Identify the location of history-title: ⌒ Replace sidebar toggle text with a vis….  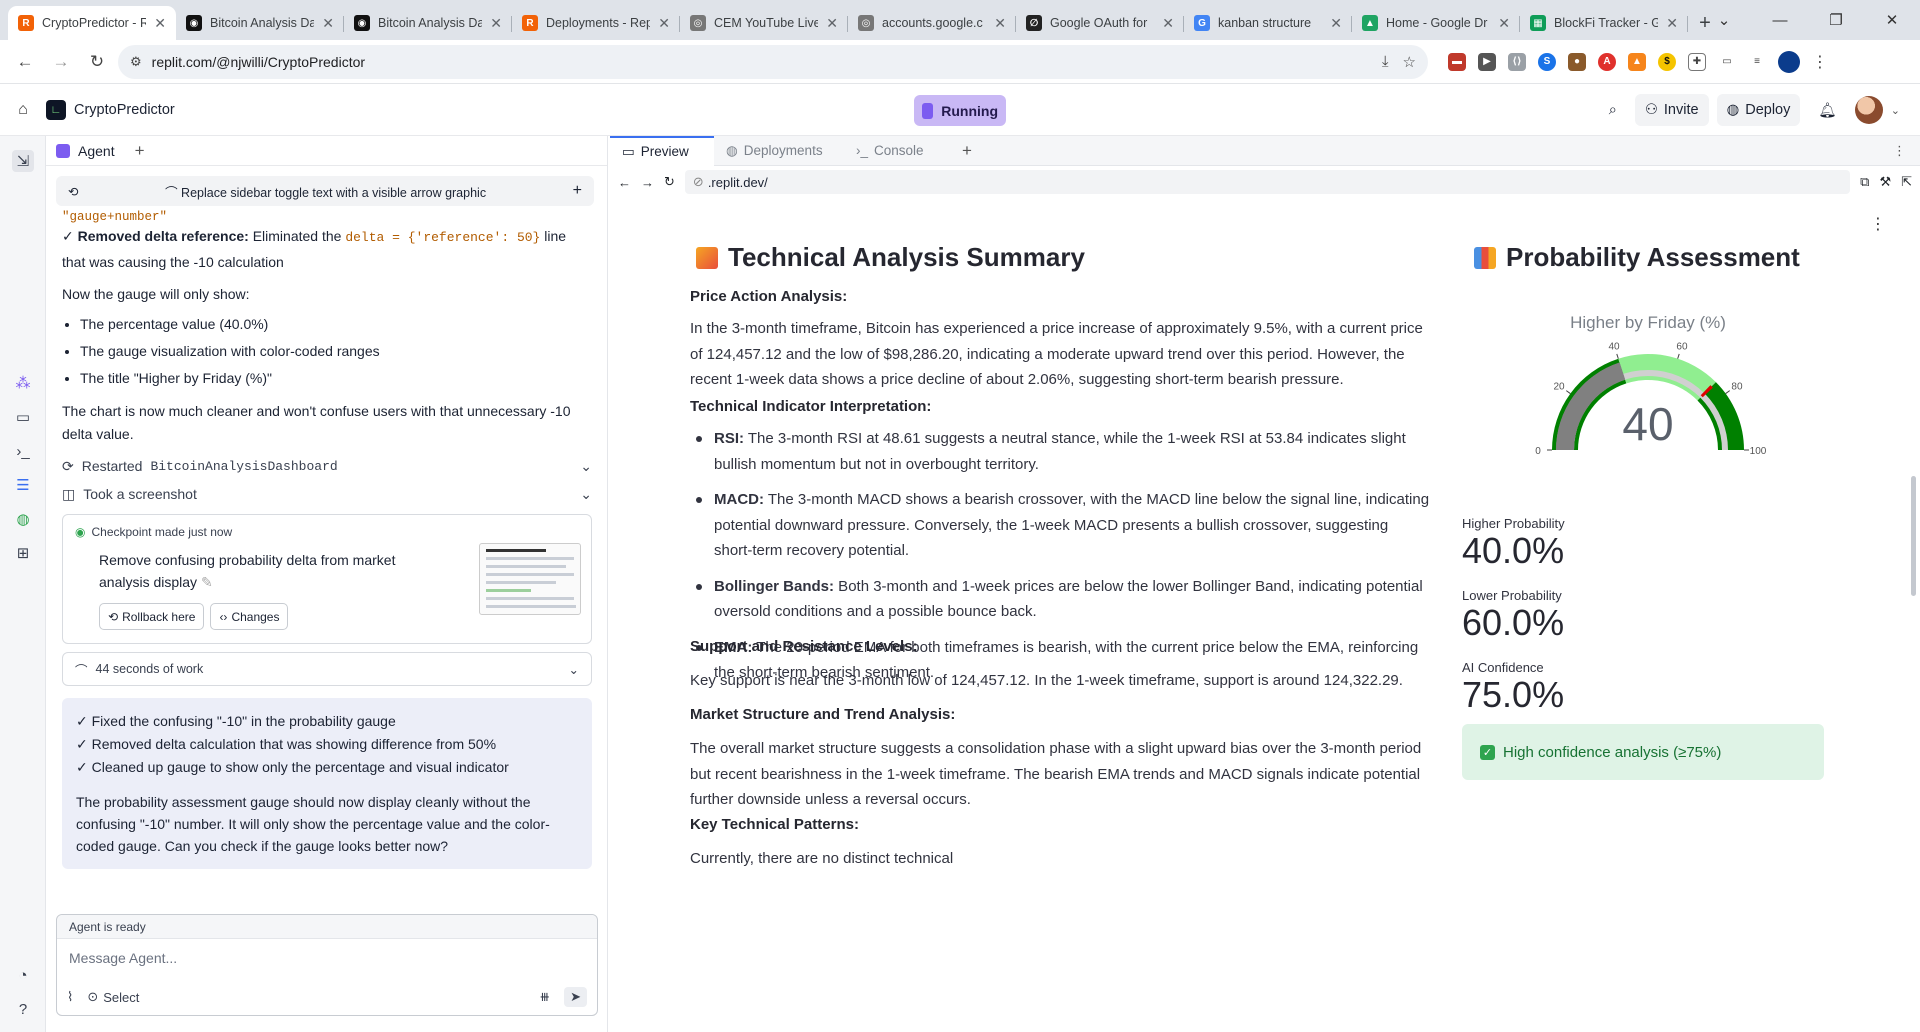
(325, 191).